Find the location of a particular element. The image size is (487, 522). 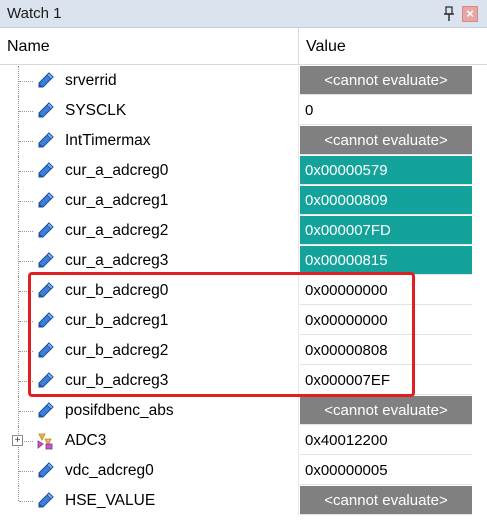

watch-row: SYSCLK 0 is located at coordinates (243, 111).